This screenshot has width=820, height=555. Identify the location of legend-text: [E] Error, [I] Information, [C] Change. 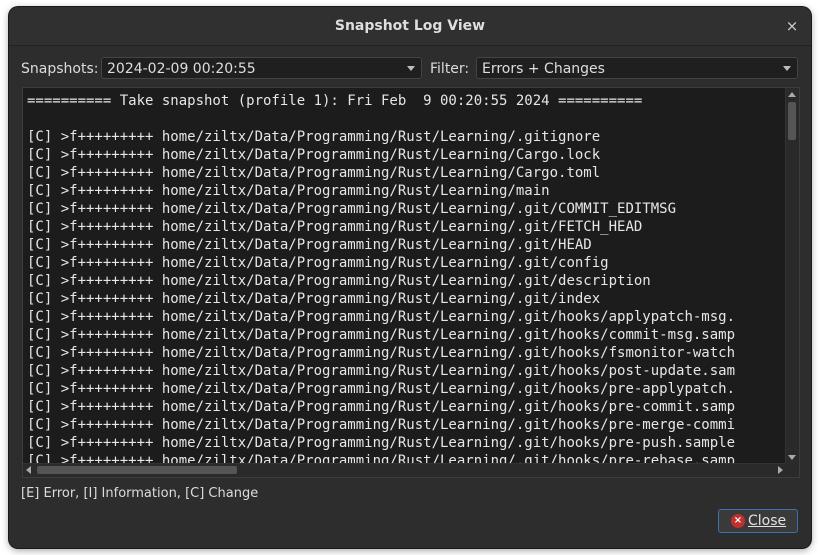
(140, 493).